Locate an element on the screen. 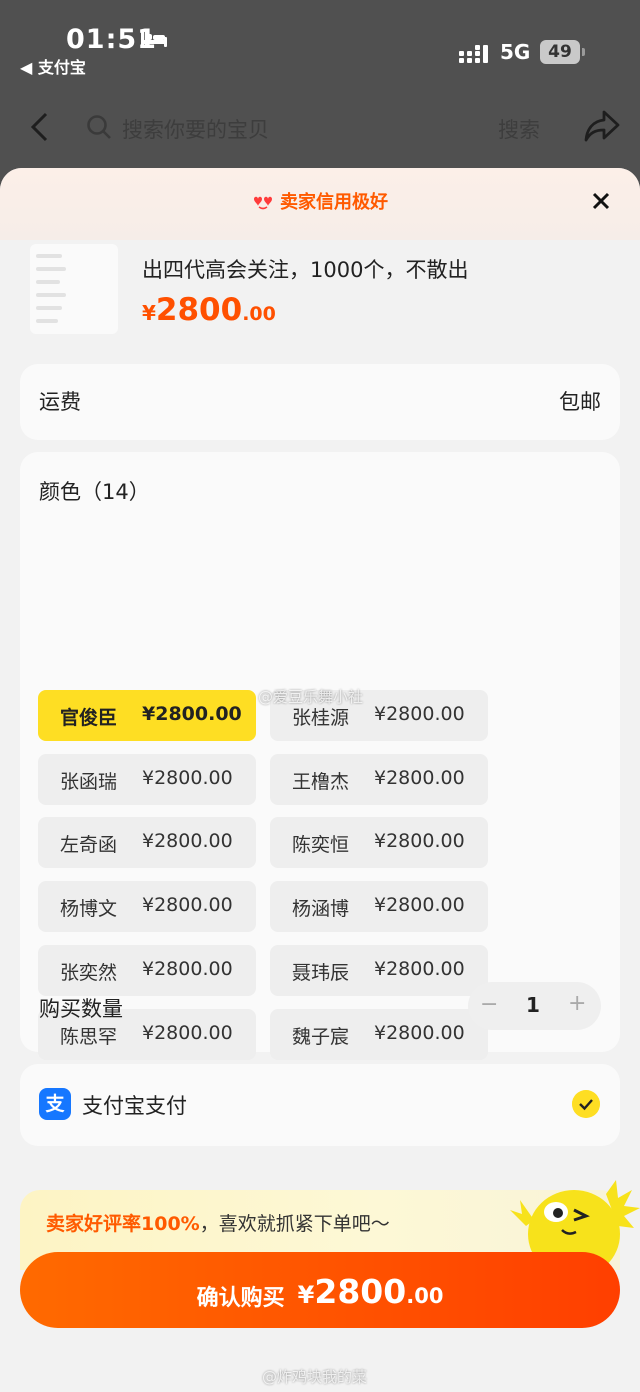 The image size is (640, 1392). color-option-name: 官俊臣 is located at coordinates (89, 718).